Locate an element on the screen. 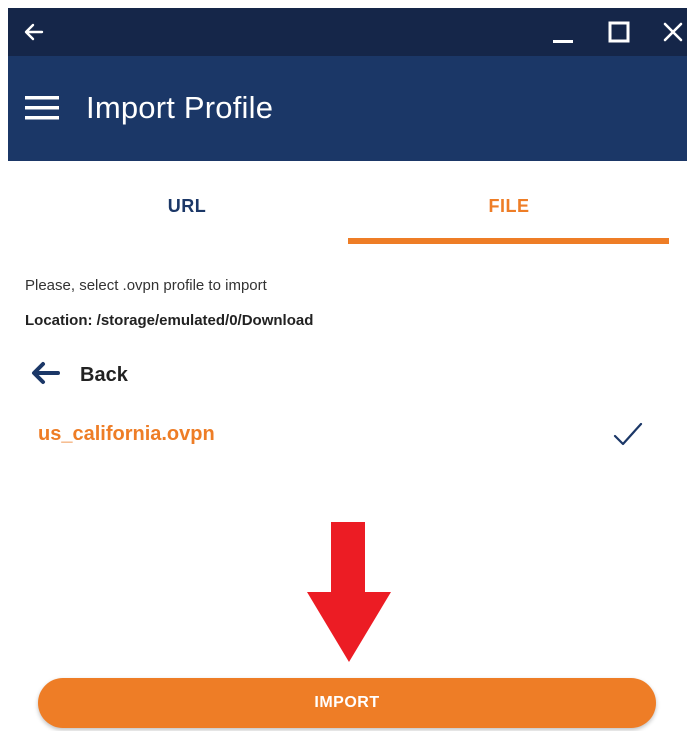 Image resolution: width=687 pixels, height=731 pixels. back-button: Back is located at coordinates (130, 375).